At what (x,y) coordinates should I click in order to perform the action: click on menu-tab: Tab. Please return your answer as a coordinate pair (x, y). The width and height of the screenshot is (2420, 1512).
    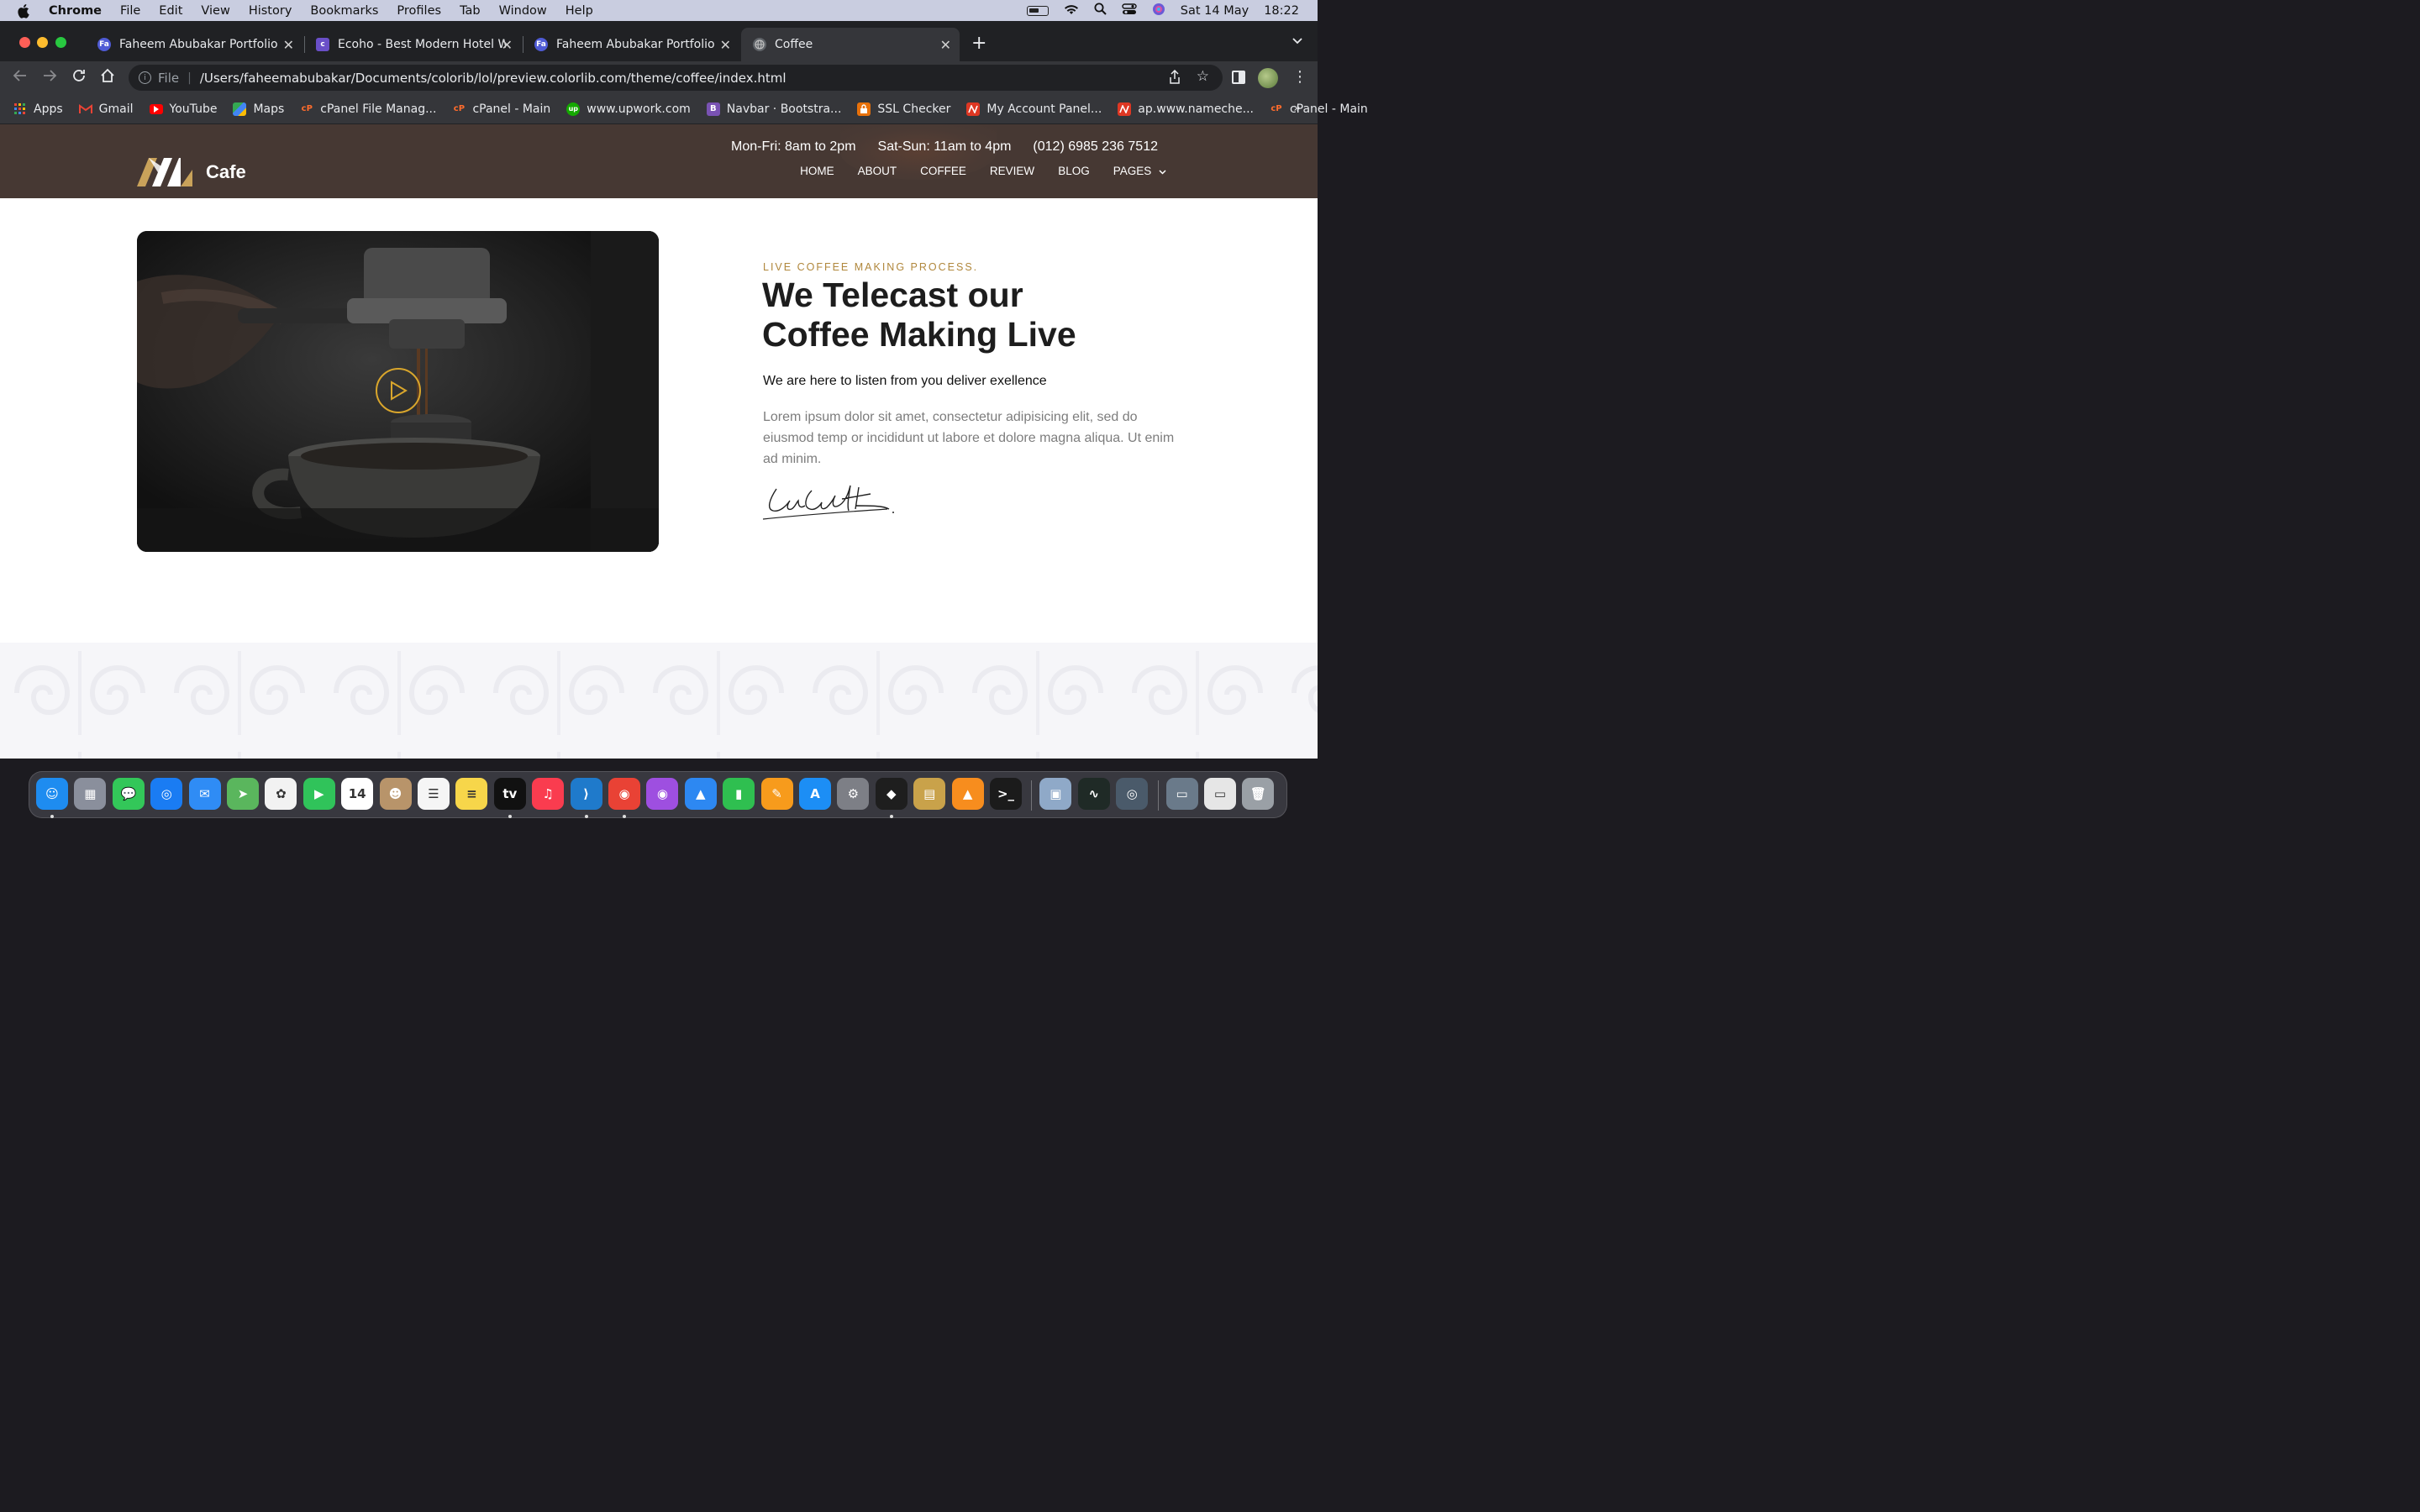
    Looking at the image, I should click on (470, 11).